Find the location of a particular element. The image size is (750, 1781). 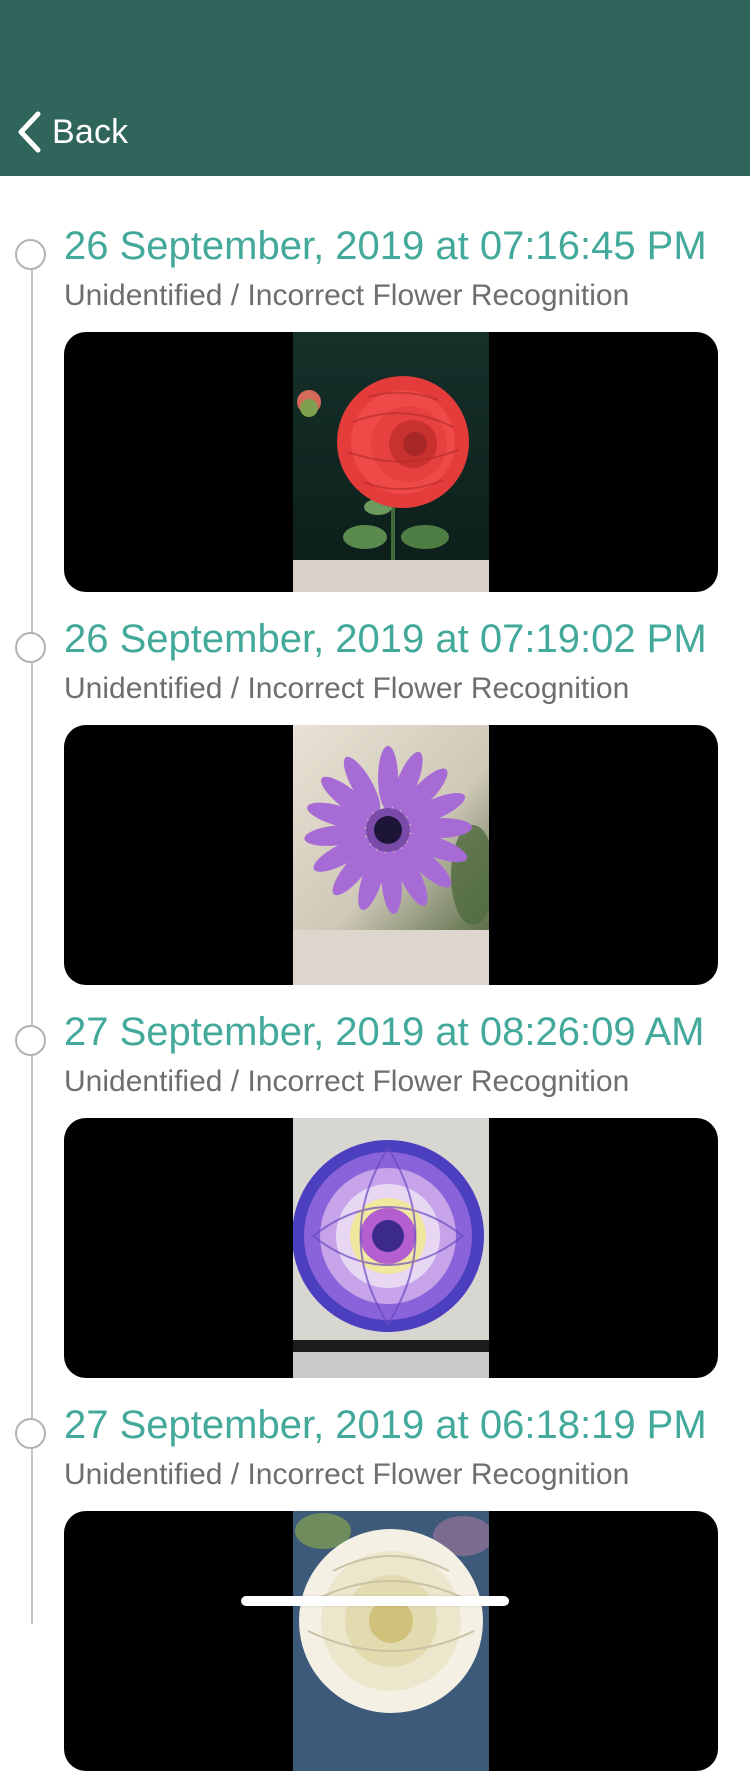

entry-date: 26 September, 2019 at 07:16:45 PM is located at coordinates (385, 246).